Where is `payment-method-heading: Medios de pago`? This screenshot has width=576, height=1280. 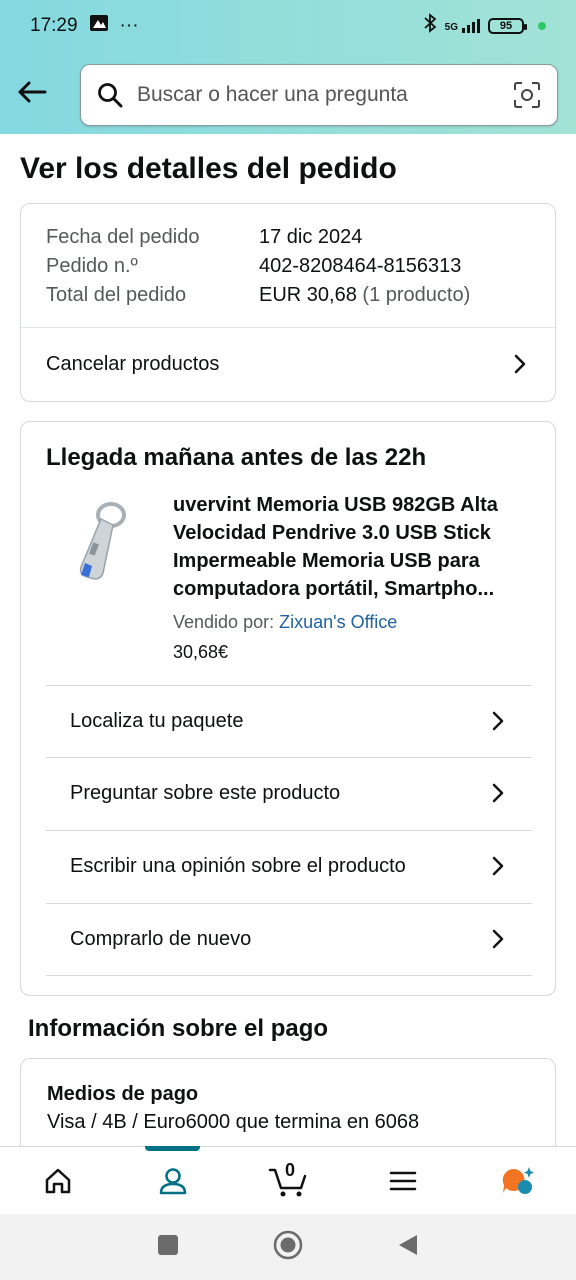
payment-method-heading: Medios de pago is located at coordinates (123, 1094).